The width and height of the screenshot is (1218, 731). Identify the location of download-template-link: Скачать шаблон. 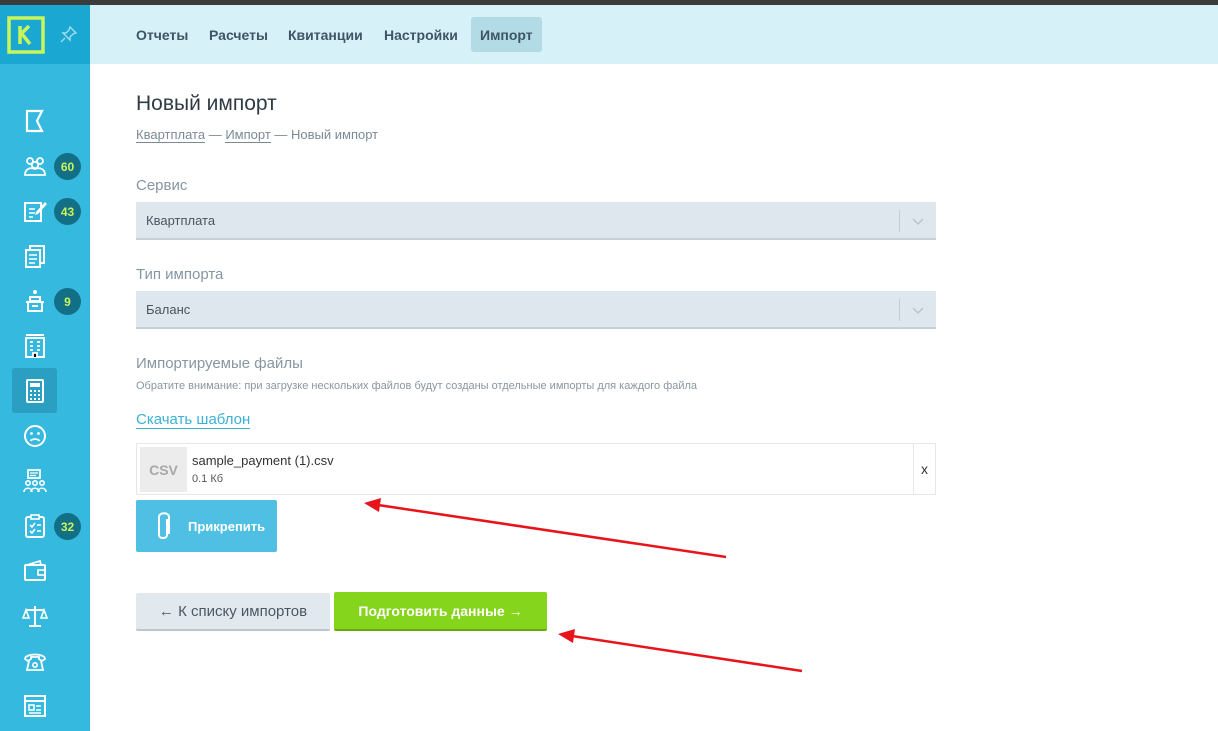
(193, 420).